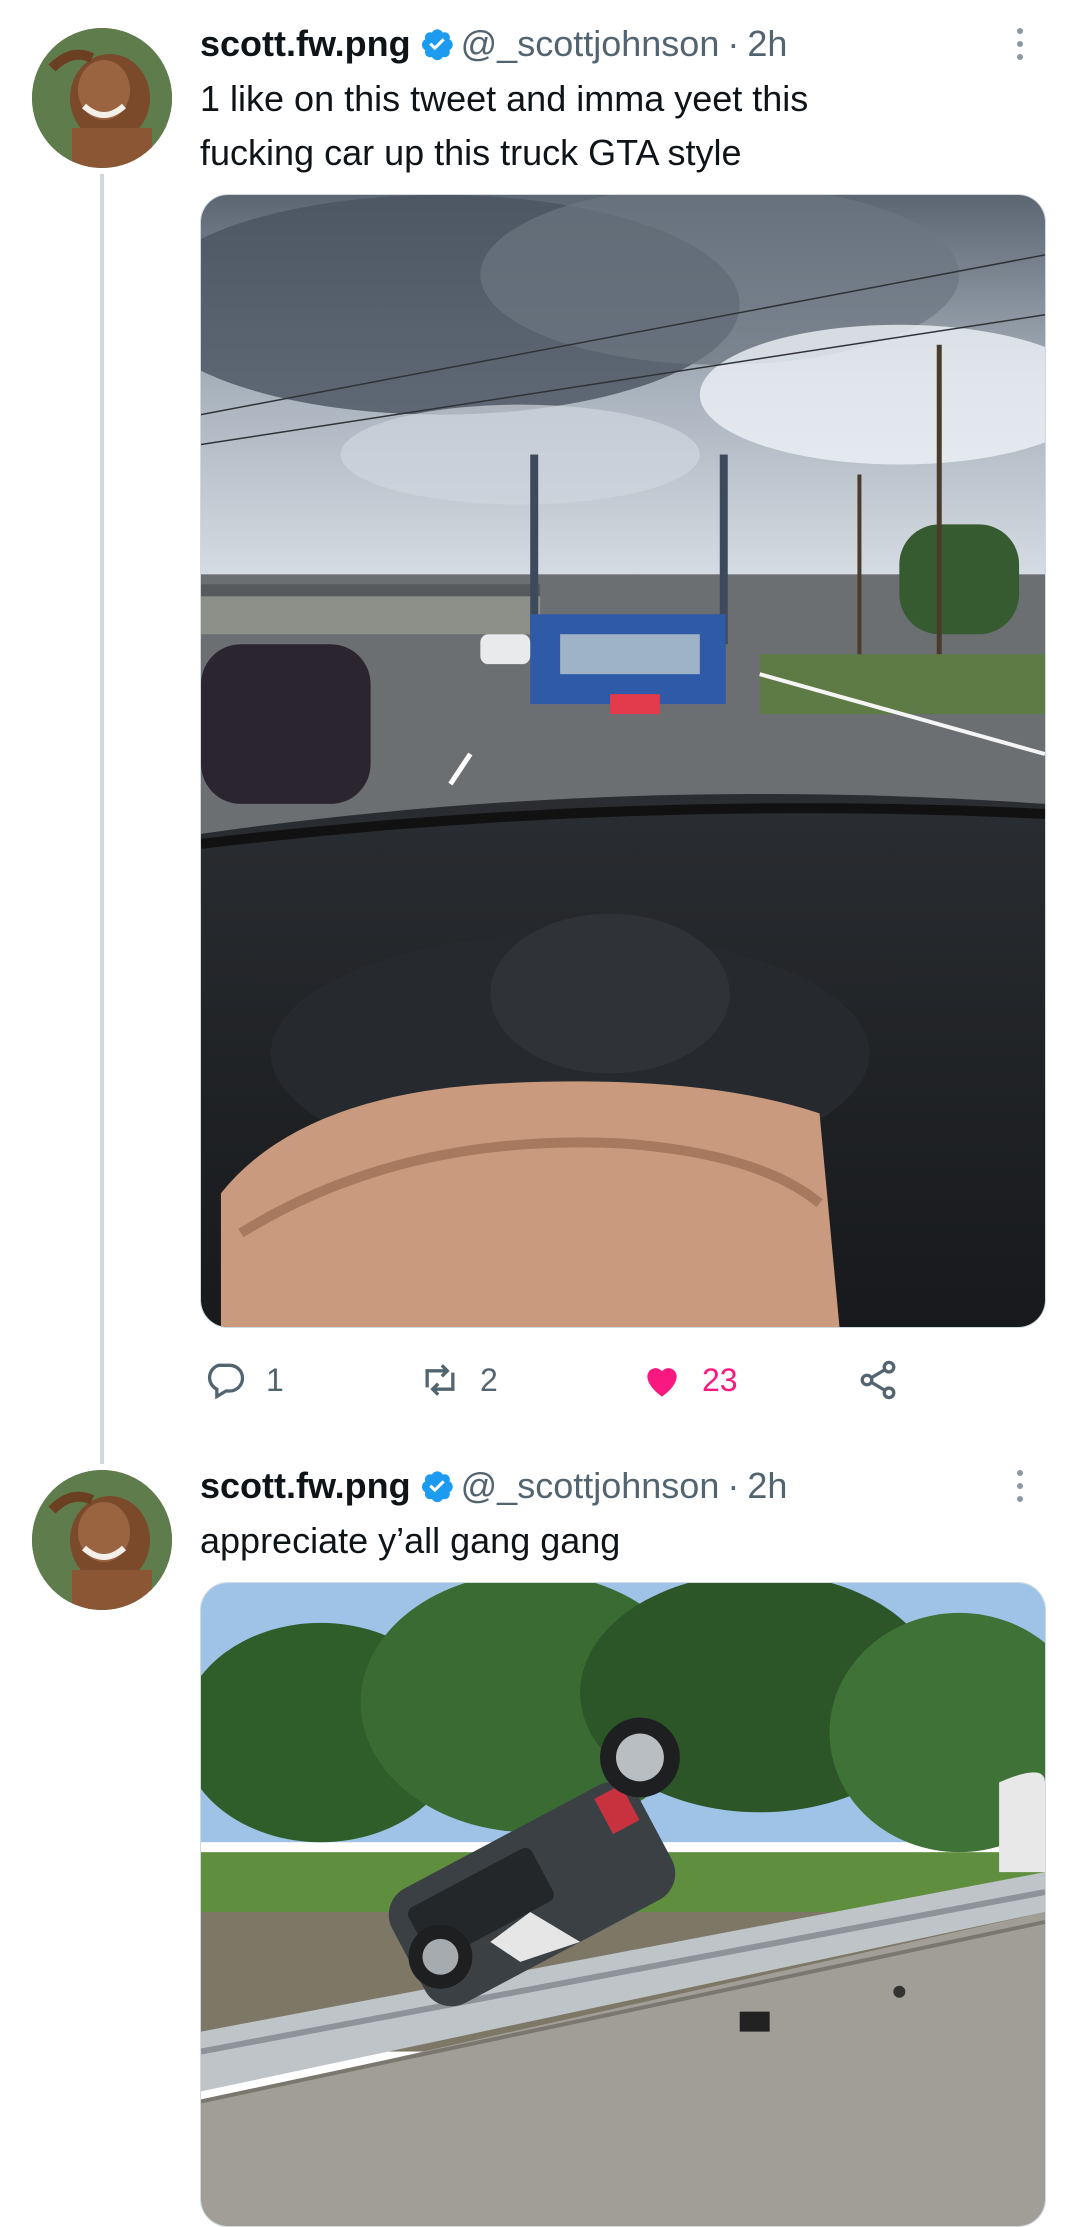 Image resolution: width=1080 pixels, height=2227 pixels. Describe the element at coordinates (102, 819) in the screenshot. I see `thread-line` at that location.